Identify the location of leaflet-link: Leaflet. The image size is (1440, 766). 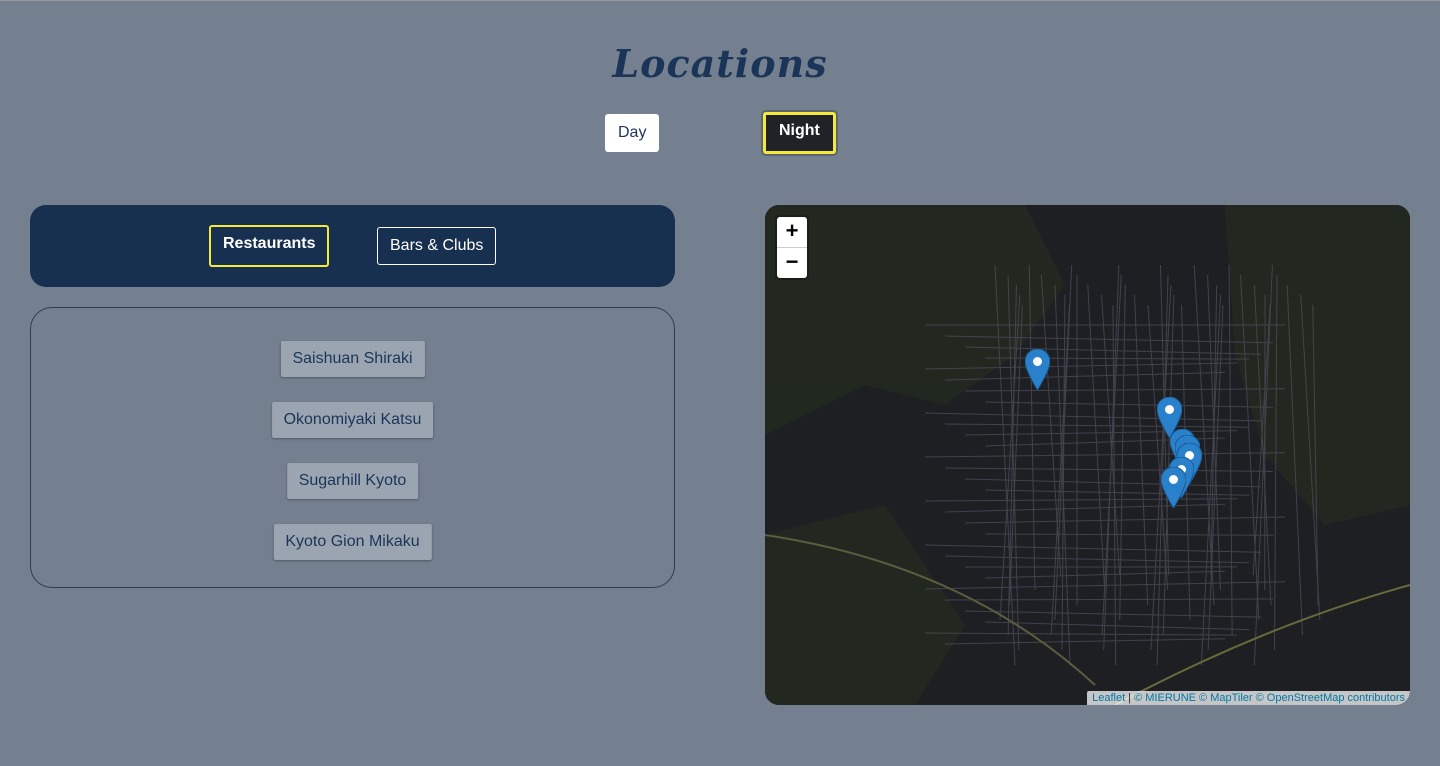
(1108, 698).